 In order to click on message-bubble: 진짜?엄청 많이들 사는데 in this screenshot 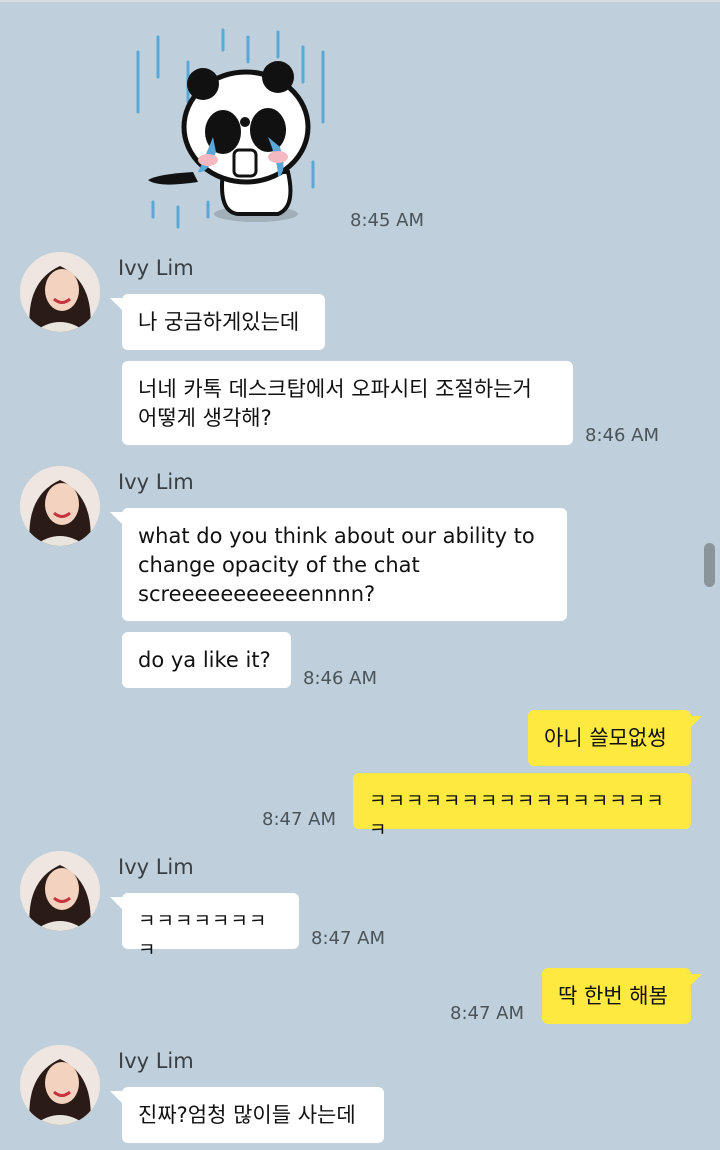, I will do `click(253, 1115)`.